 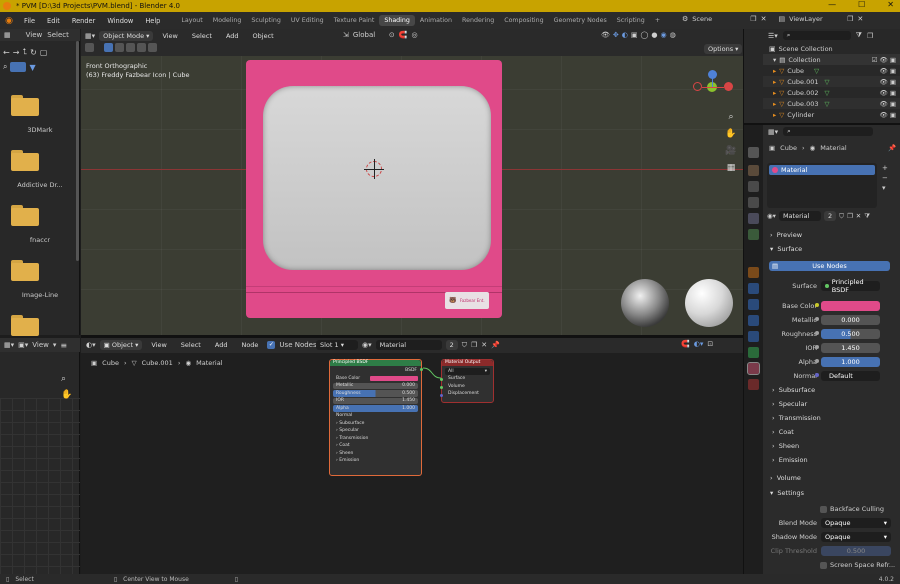 What do you see at coordinates (753, 152) in the screenshot?
I see `tool-tab-icon` at bounding box center [753, 152].